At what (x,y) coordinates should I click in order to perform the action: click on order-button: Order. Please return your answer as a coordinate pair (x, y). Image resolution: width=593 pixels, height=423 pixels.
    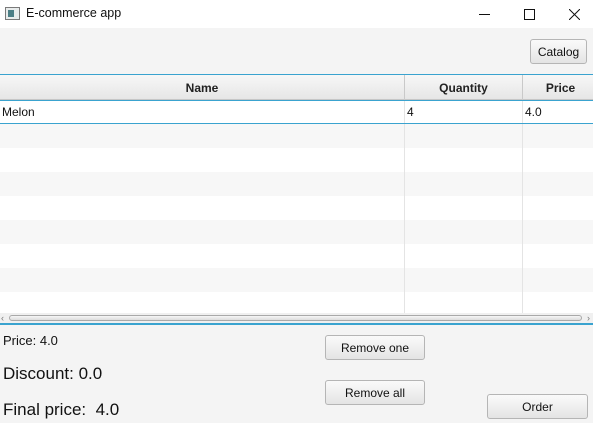
    Looking at the image, I should click on (537, 406).